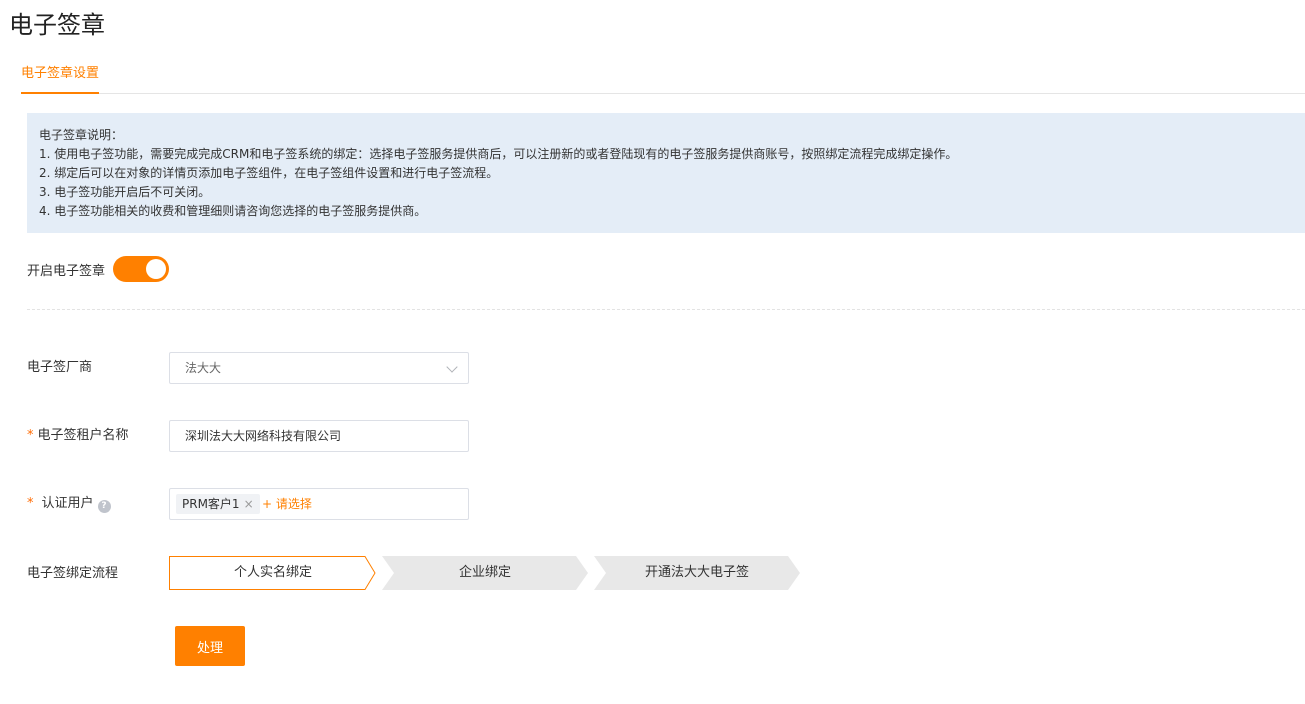 This screenshot has height=704, width=1305. Describe the element at coordinates (81, 135) in the screenshot. I see `notice-heading: 电子签章说明：` at that location.